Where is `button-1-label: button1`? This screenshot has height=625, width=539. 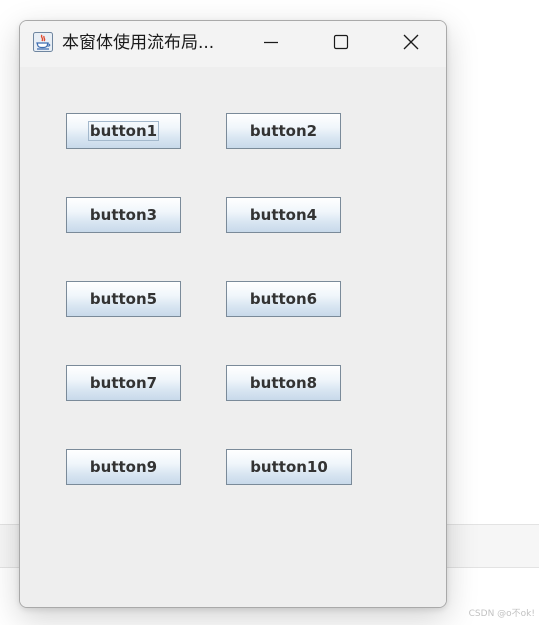 button-1-label: button1 is located at coordinates (123, 131).